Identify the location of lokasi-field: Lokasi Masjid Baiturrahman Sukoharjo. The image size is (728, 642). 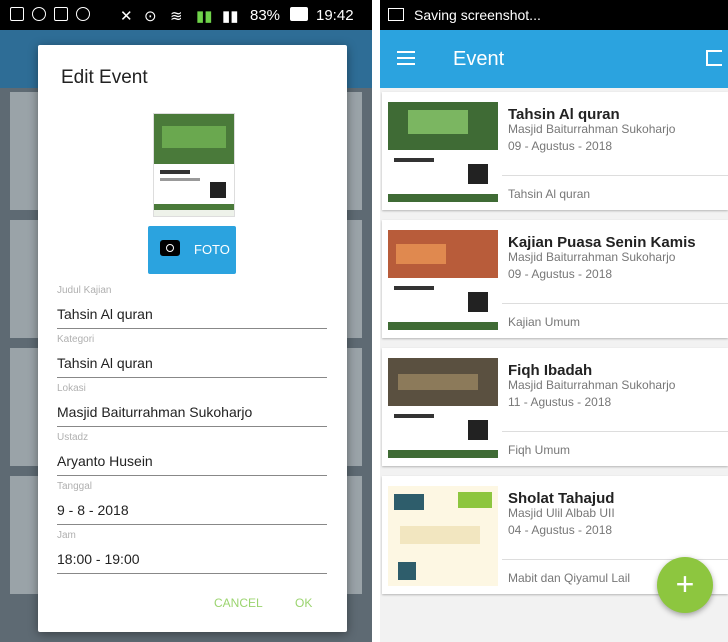
(192, 405).